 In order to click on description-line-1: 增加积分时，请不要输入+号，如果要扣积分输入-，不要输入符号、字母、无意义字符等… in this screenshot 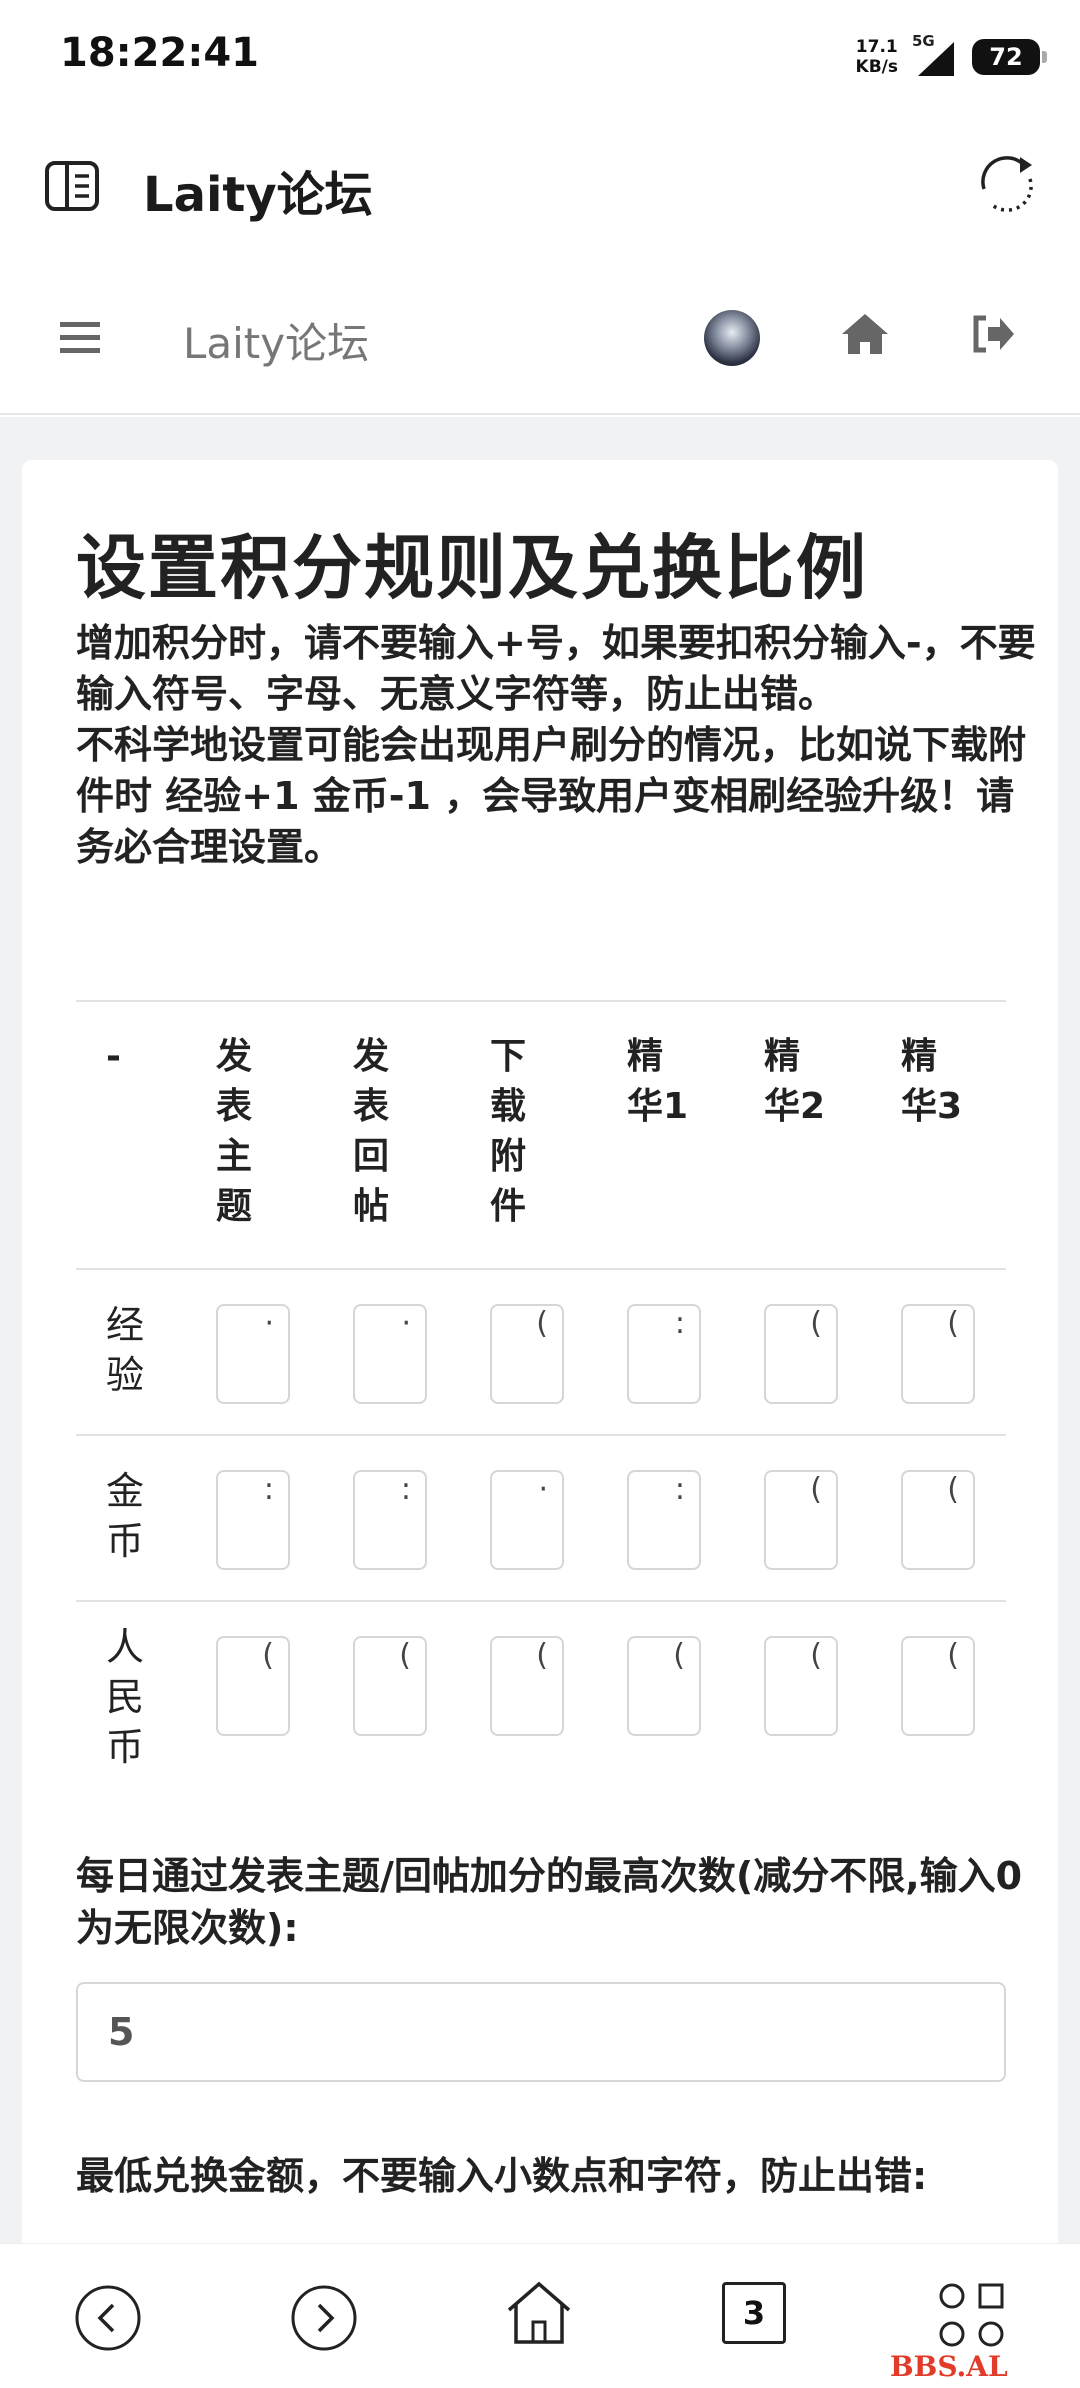, I will do `click(556, 668)`.